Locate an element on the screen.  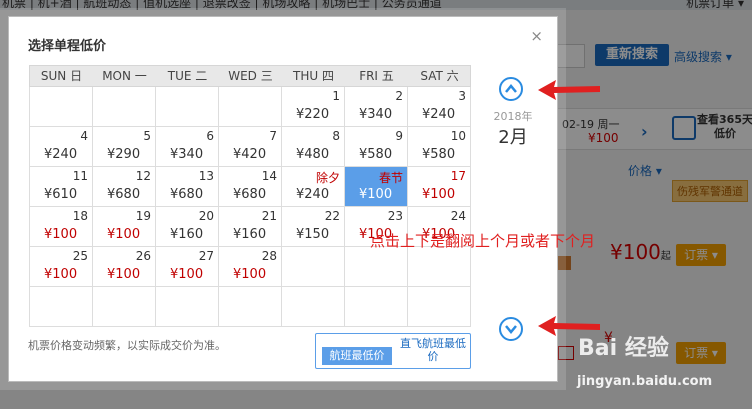
calendar-day-cell: 19 ¥100 is located at coordinates (124, 227).